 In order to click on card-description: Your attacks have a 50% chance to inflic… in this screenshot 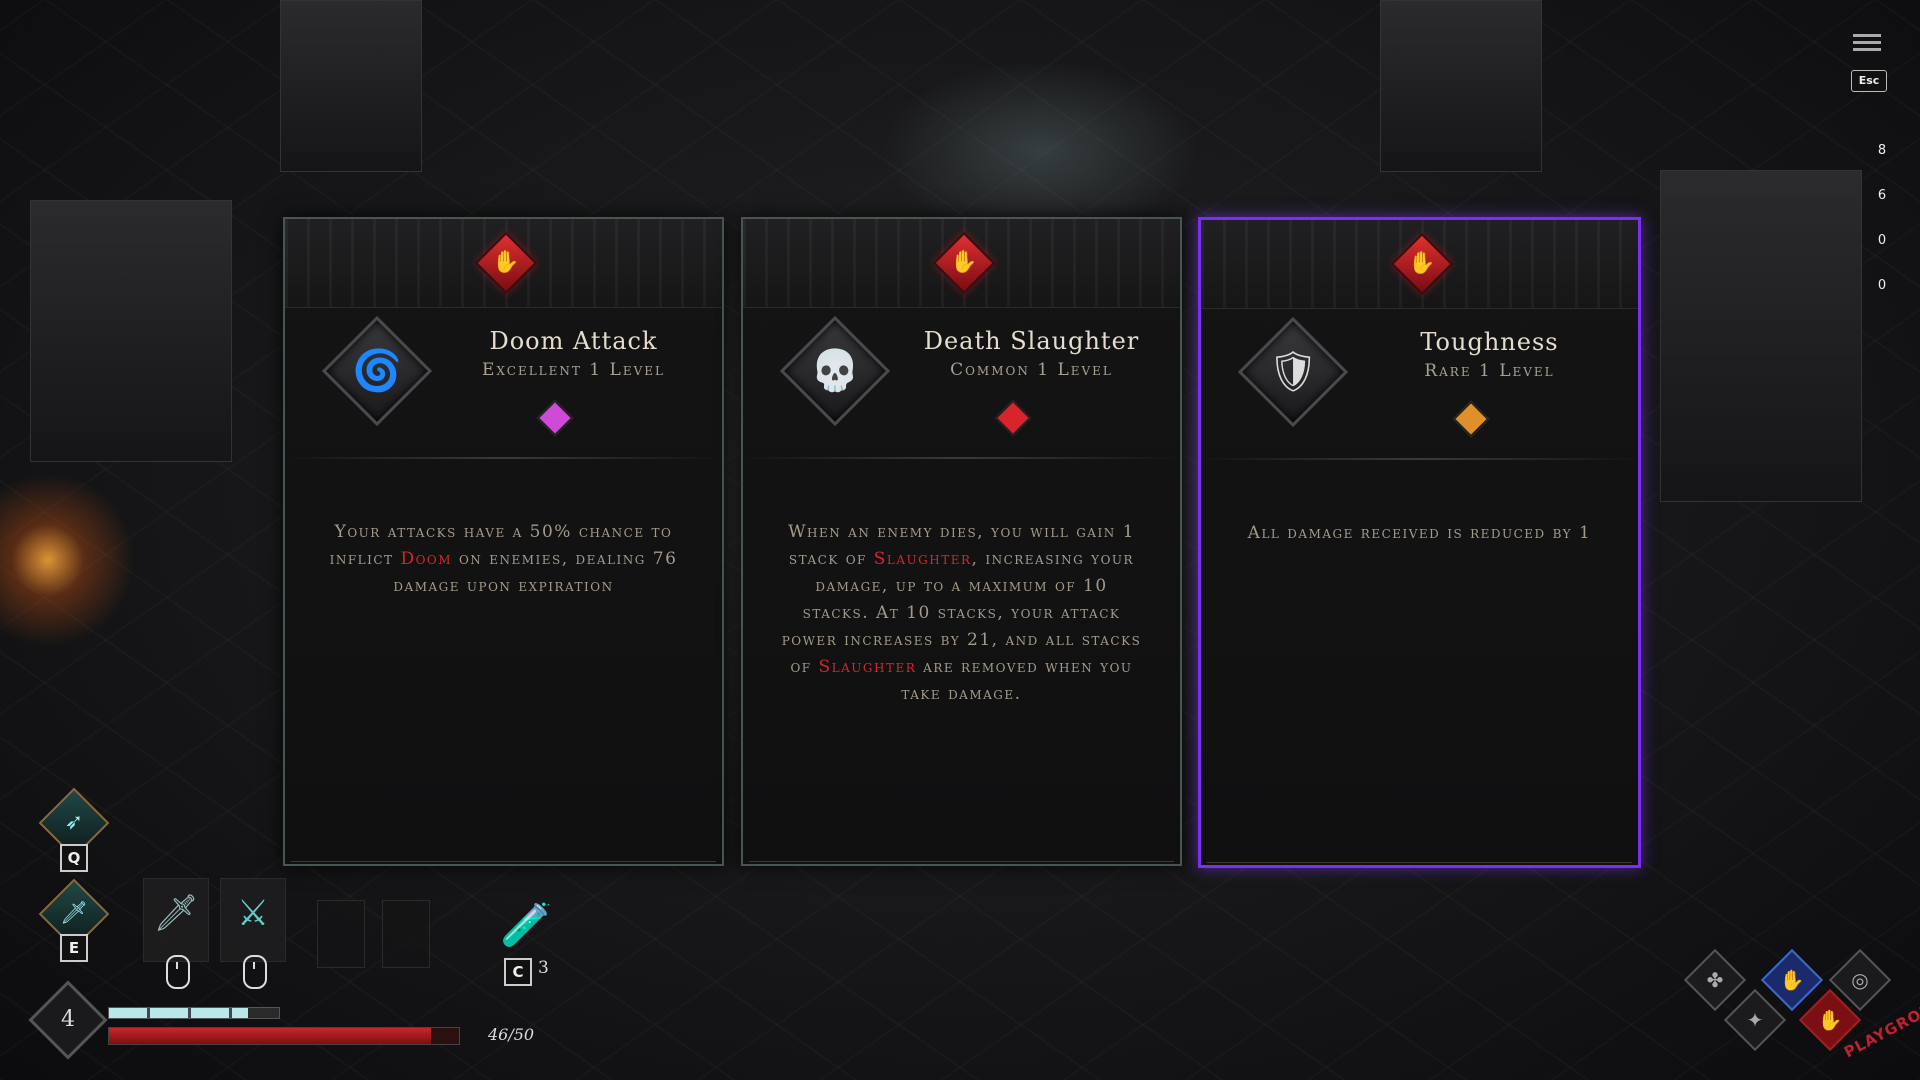, I will do `click(503, 559)`.